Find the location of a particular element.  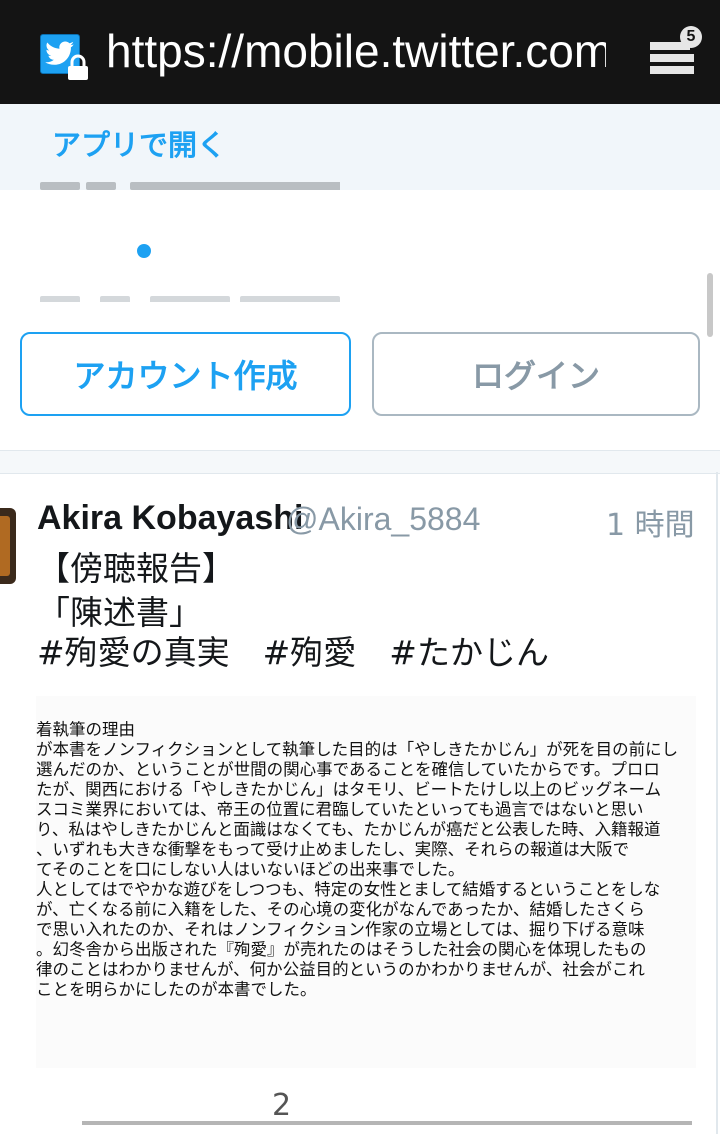

timeline-border is located at coordinates (717, 803).